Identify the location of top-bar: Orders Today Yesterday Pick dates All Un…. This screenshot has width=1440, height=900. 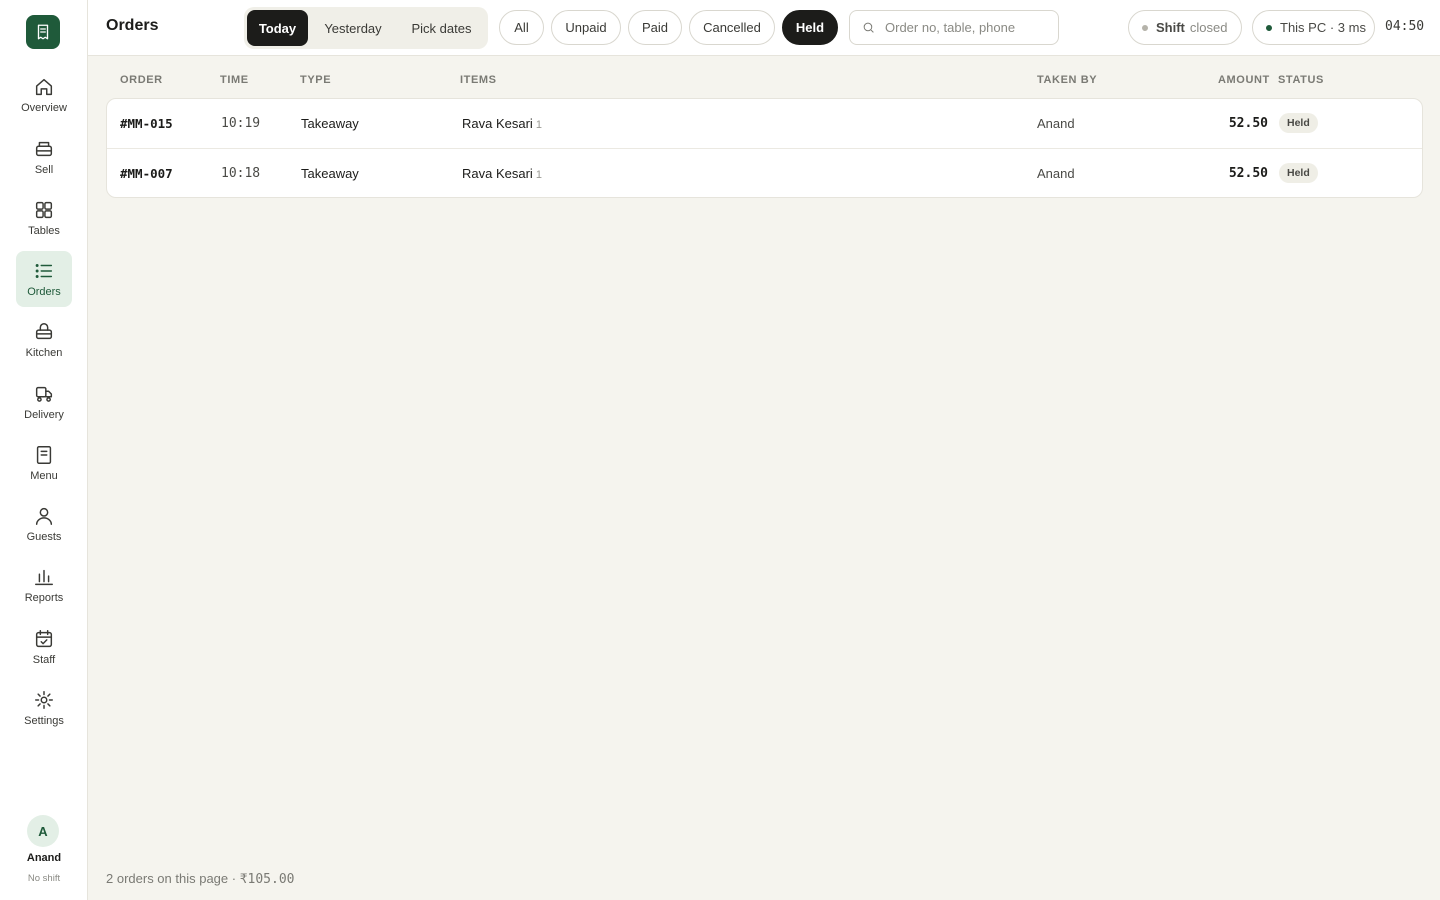
(764, 28).